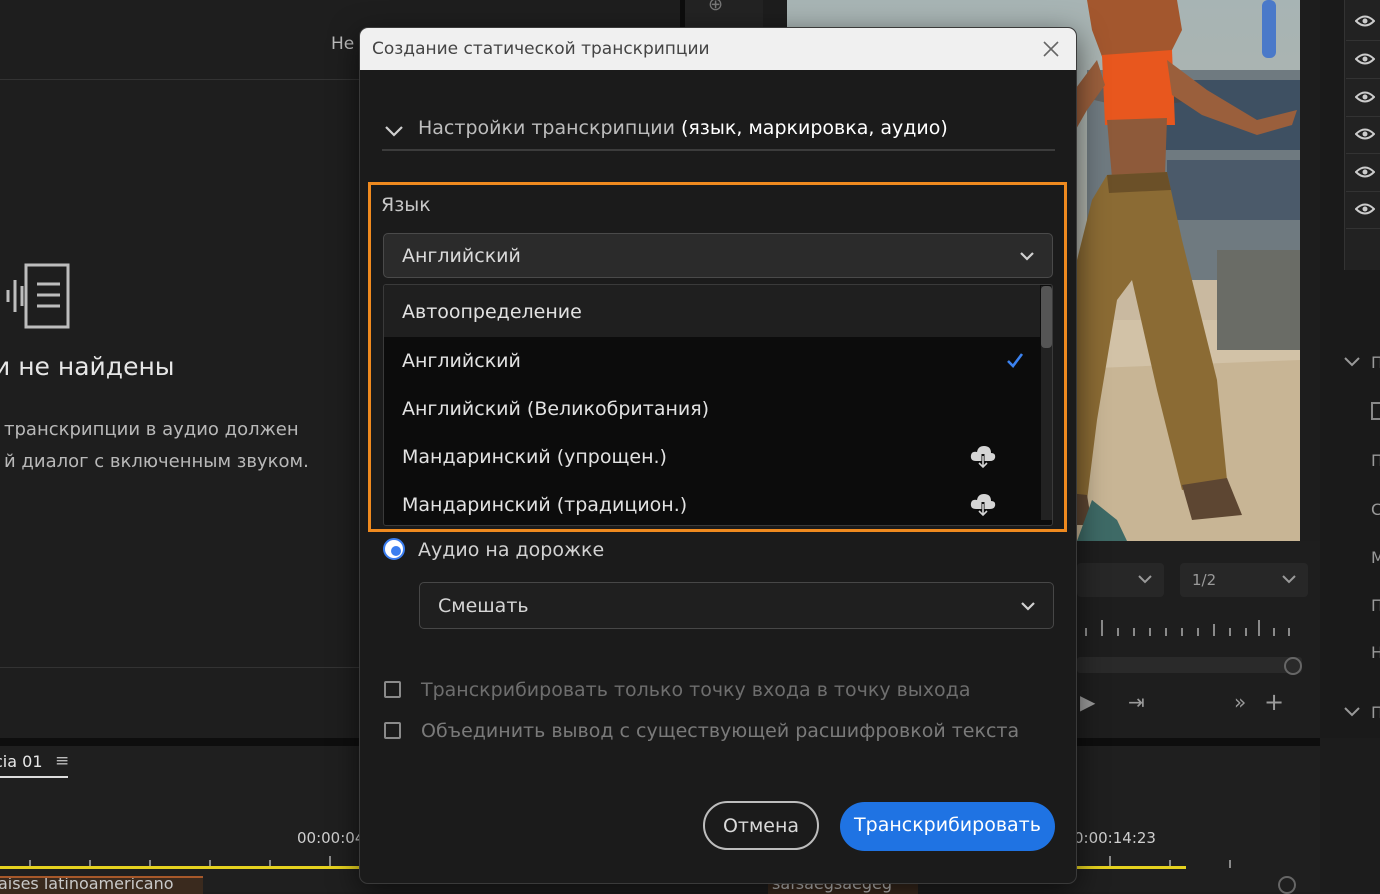 This screenshot has height=894, width=1380. I want to click on audio-on-track-radio, so click(394, 549).